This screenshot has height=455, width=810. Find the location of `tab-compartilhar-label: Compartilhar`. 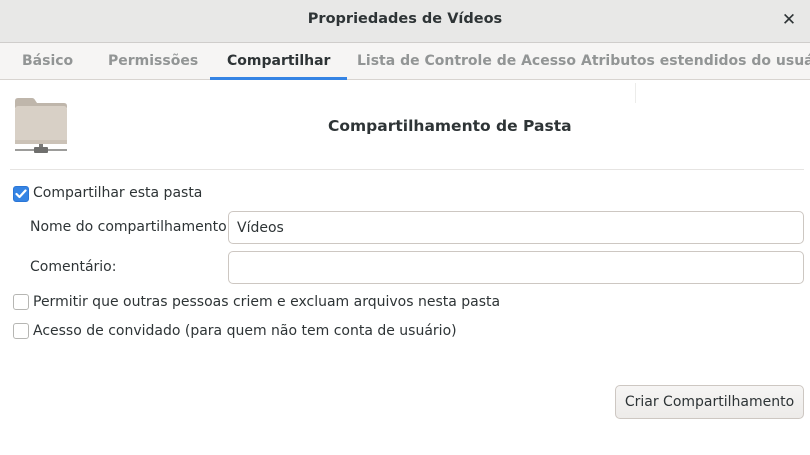

tab-compartilhar-label: Compartilhar is located at coordinates (279, 61).